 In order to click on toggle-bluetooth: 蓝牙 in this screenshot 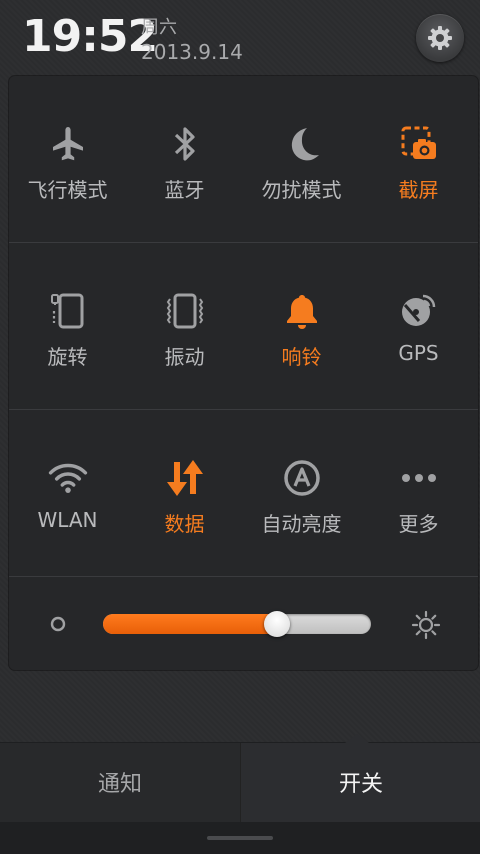, I will do `click(184, 159)`.